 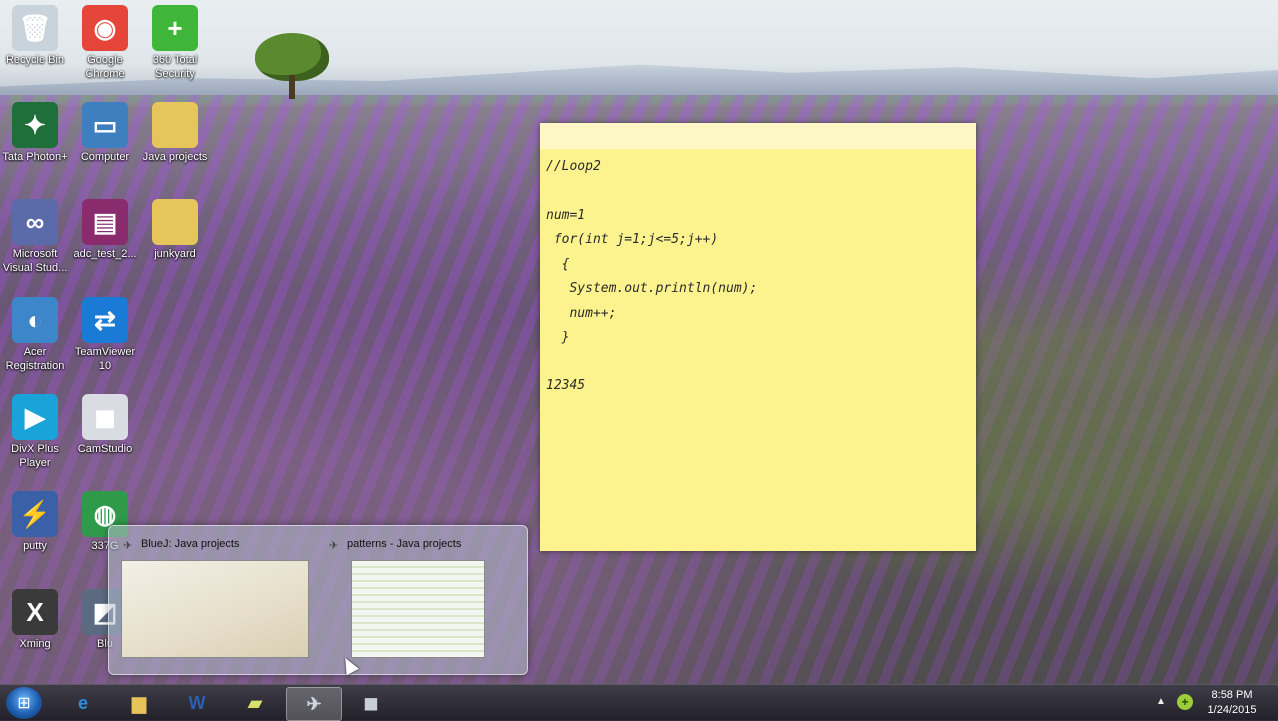 What do you see at coordinates (181, 545) in the screenshot?
I see `preview-title-bluej: ✈ BlueJ: Java projects` at bounding box center [181, 545].